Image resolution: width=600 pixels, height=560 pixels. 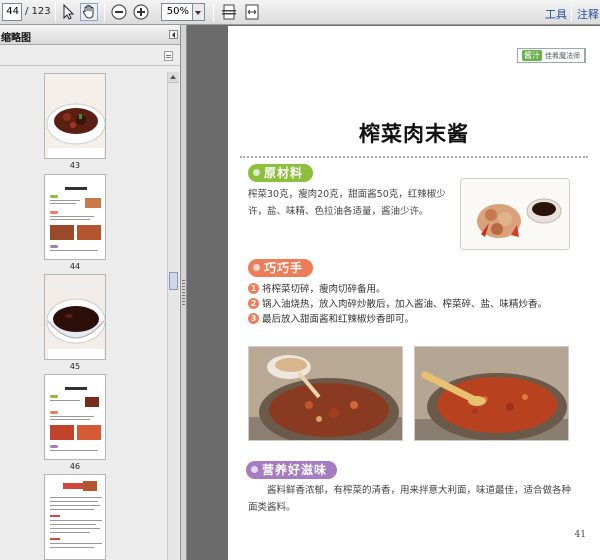 What do you see at coordinates (75, 165) in the screenshot?
I see `thumbnail-page-label: 43` at bounding box center [75, 165].